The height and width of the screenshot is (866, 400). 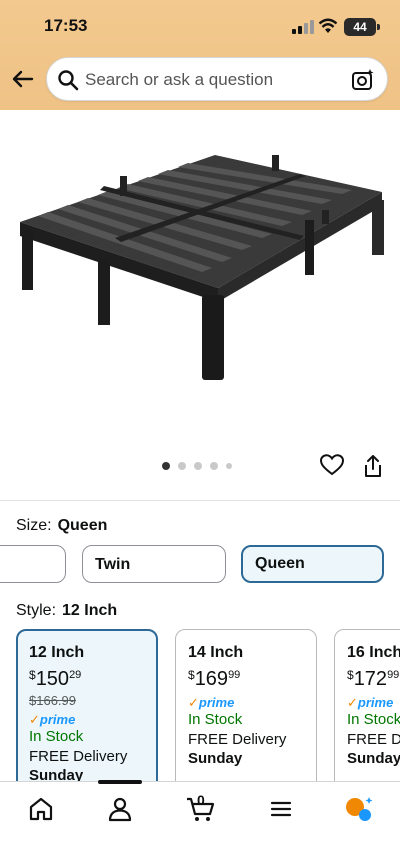 I want to click on price-dollars: 172, so click(x=370, y=679).